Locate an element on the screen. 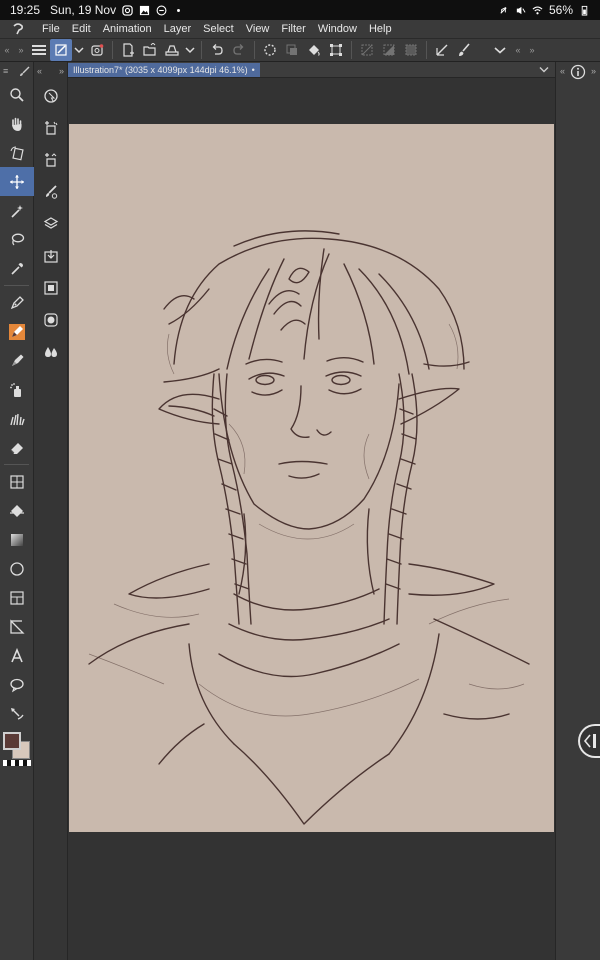  select-all-icon is located at coordinates (411, 50).